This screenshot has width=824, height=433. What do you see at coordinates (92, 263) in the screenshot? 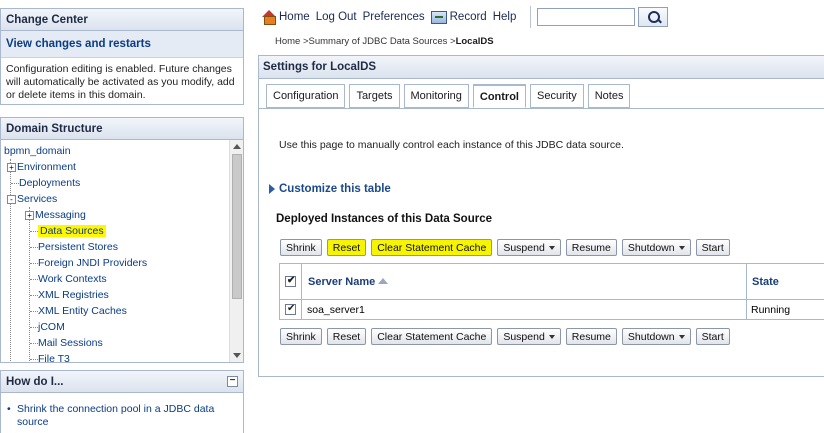
I see `tree-item-foreign-jndi-providers: Foreign JNDI Providers` at bounding box center [92, 263].